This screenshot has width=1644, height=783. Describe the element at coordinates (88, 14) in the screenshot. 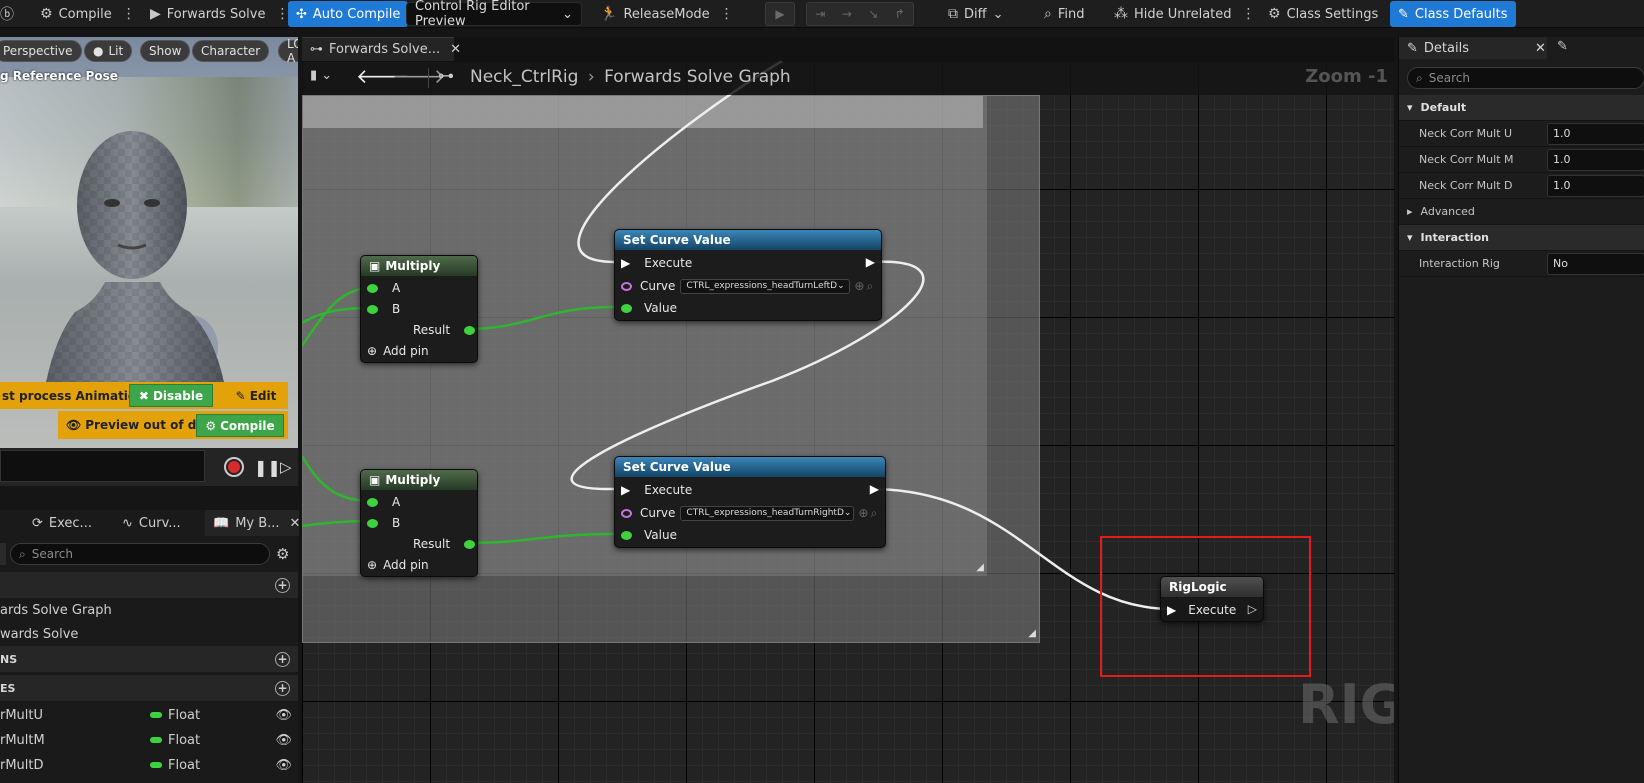

I see `compile-button: ⚙ Compile ⋮` at that location.